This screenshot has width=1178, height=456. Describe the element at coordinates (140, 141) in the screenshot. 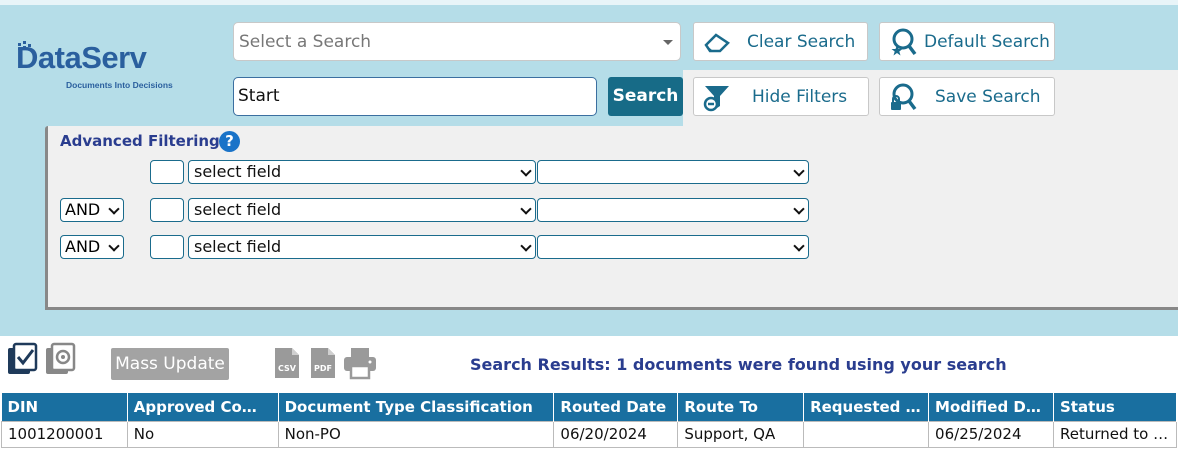

I see `advanced-filtering-title: Advanced Filtering` at that location.